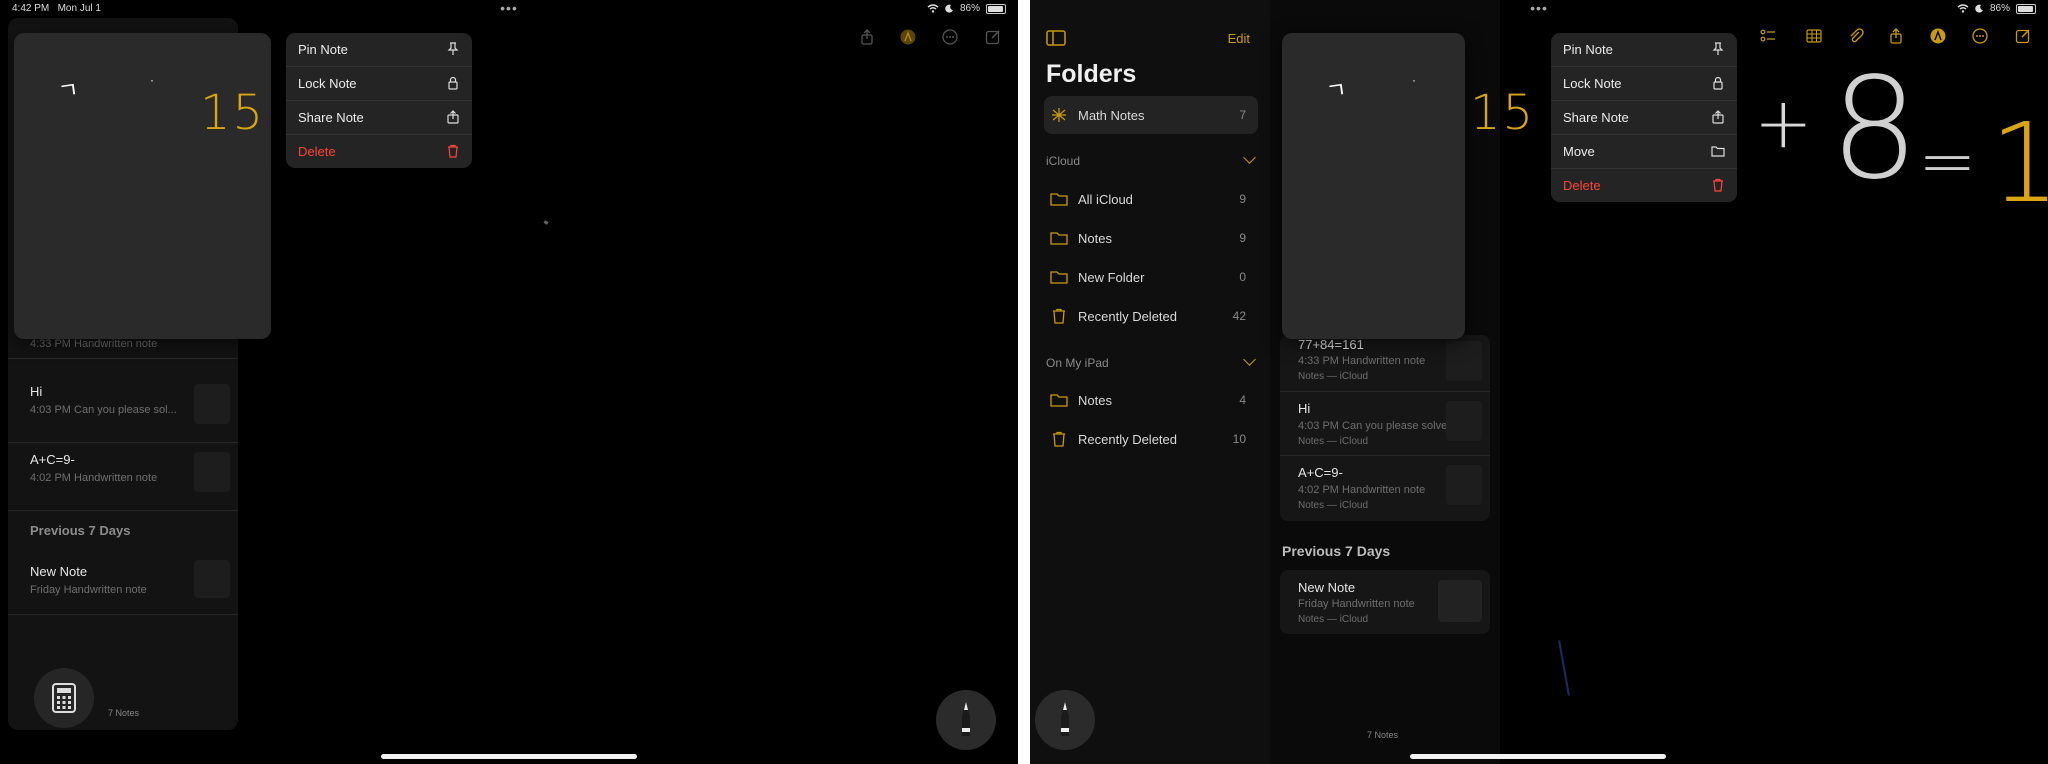 The height and width of the screenshot is (764, 2048). I want to click on folder-new-folder: New Folder 0, so click(1151, 277).